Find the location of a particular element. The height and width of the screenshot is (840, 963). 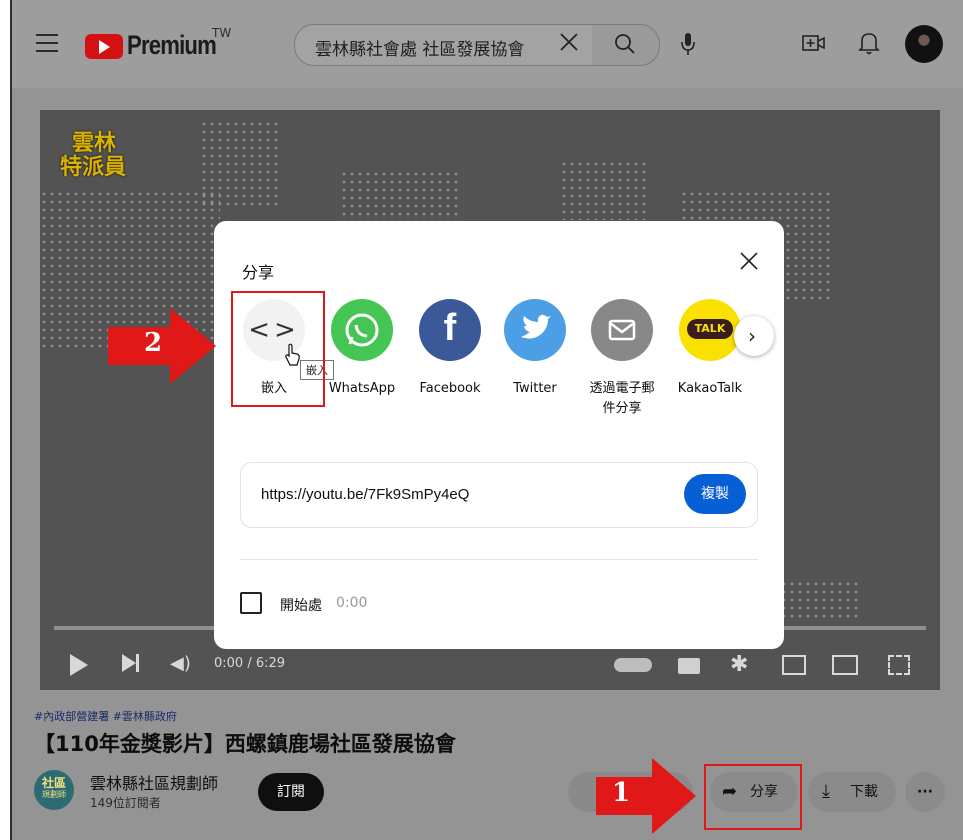

kakaotalk-badge: TALK is located at coordinates (710, 329).